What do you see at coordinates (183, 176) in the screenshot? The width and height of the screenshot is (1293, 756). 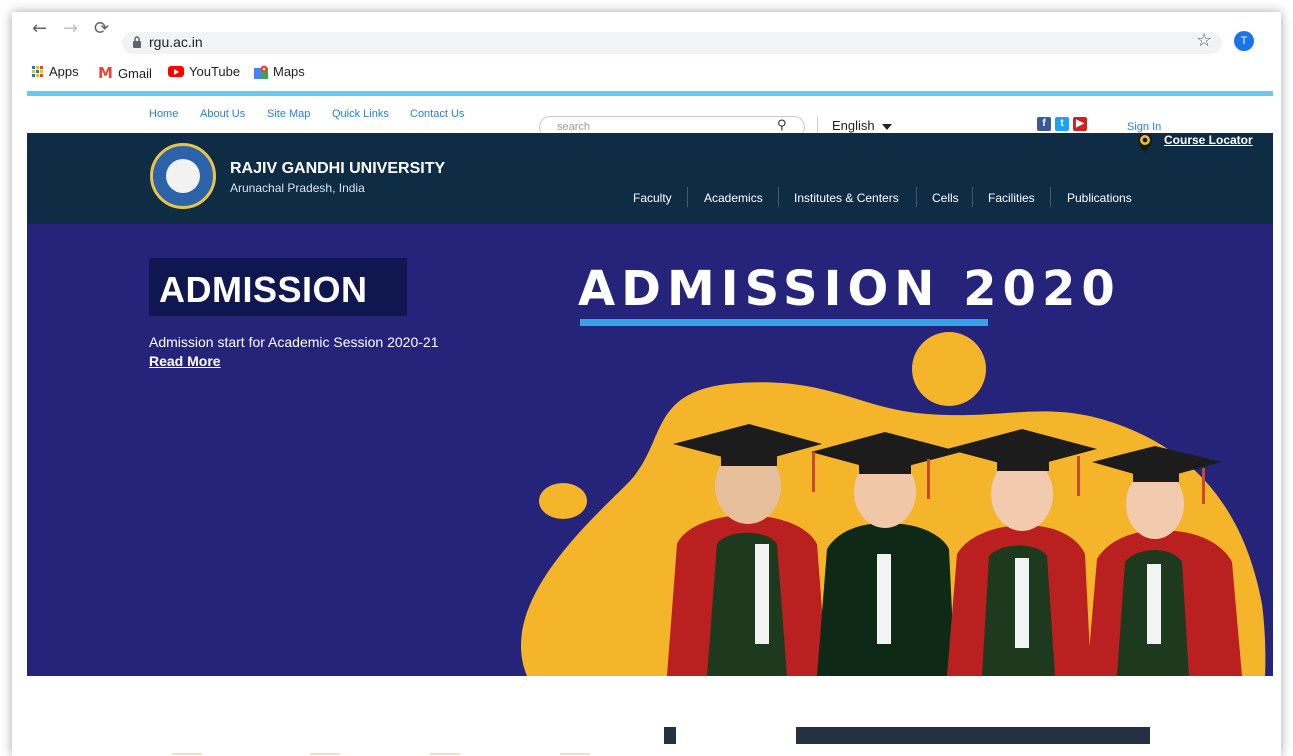 I see `university-logo` at bounding box center [183, 176].